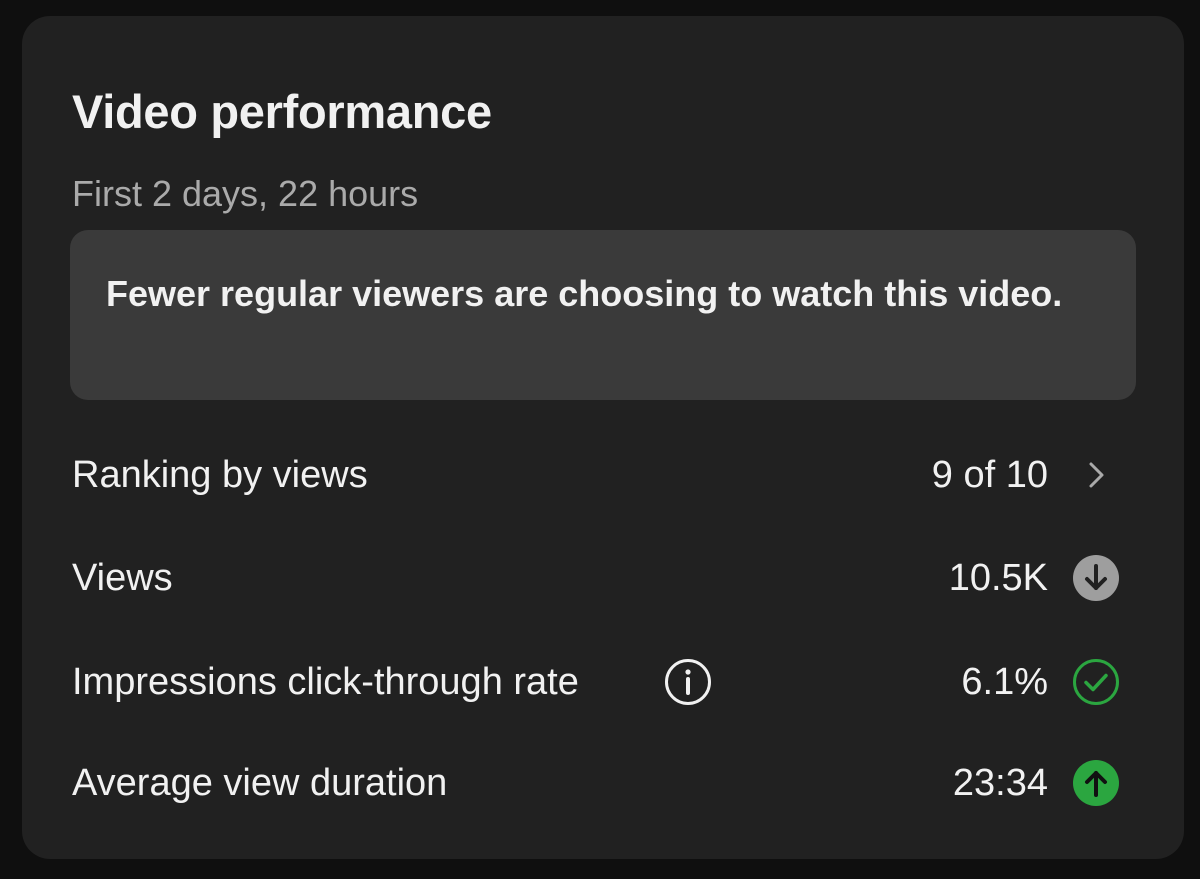 The height and width of the screenshot is (879, 1200). What do you see at coordinates (122, 578) in the screenshot?
I see `views-label: Views` at bounding box center [122, 578].